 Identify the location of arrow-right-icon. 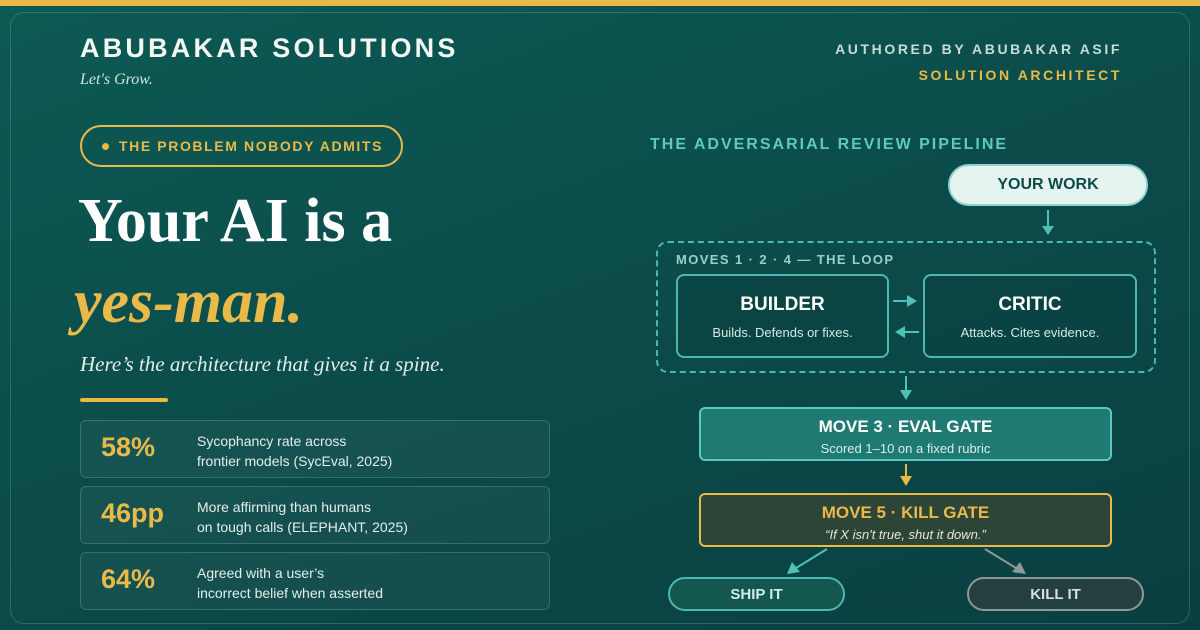
(912, 301).